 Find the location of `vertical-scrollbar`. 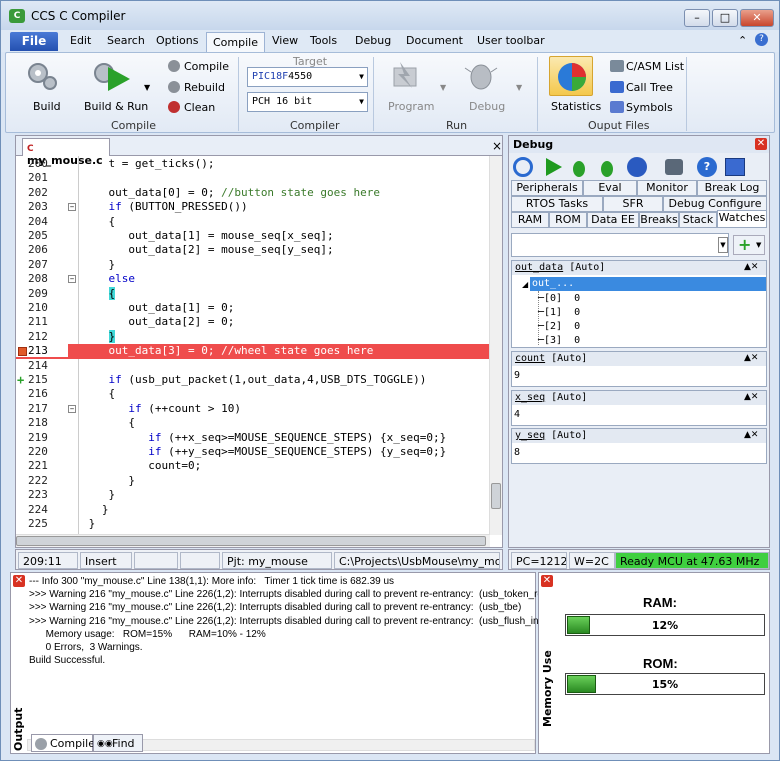

vertical-scrollbar is located at coordinates (495, 345).